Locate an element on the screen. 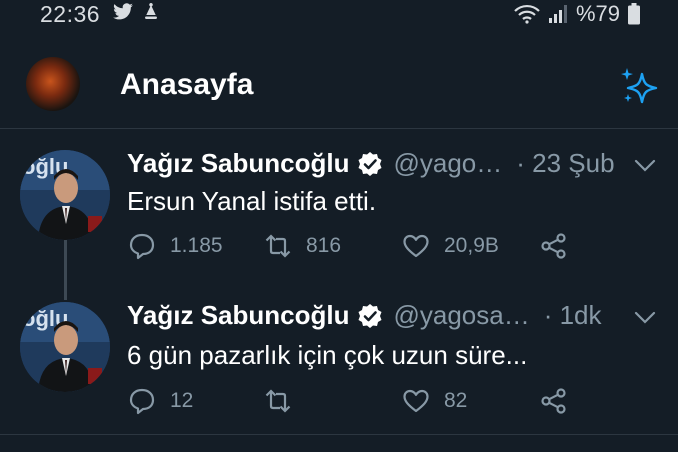  like-count: 82 is located at coordinates (456, 400).